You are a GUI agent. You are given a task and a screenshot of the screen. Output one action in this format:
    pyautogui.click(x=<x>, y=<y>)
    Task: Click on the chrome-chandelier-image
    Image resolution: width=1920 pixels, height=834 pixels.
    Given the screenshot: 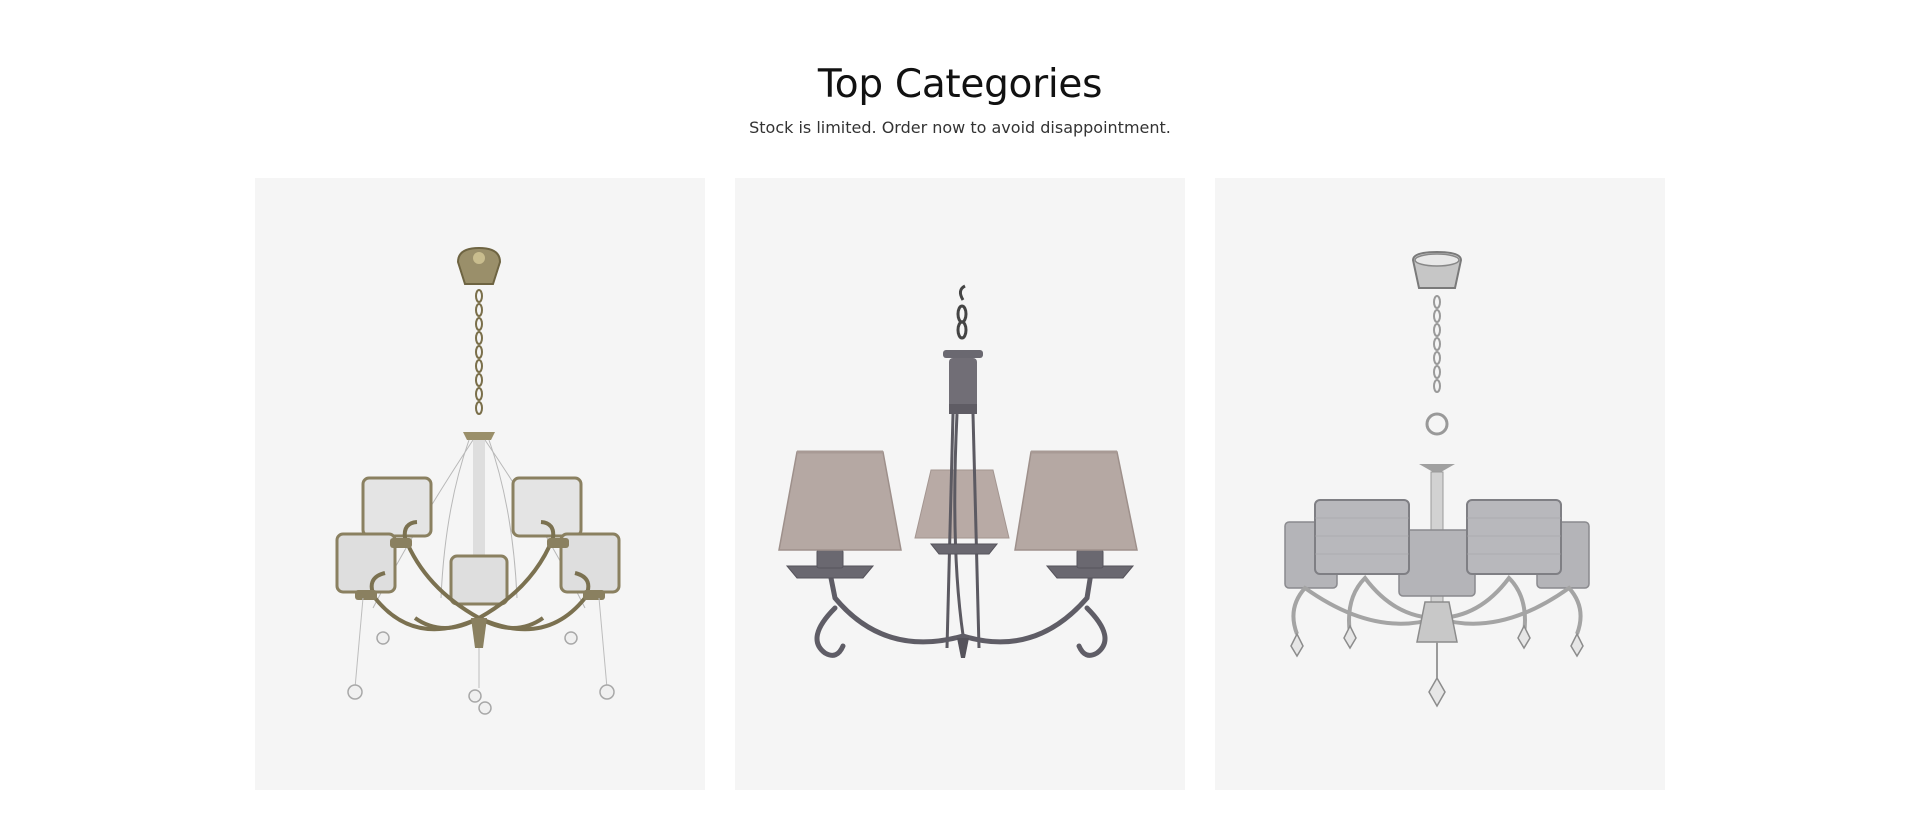 What is the action you would take?
    pyautogui.click(x=1437, y=479)
    